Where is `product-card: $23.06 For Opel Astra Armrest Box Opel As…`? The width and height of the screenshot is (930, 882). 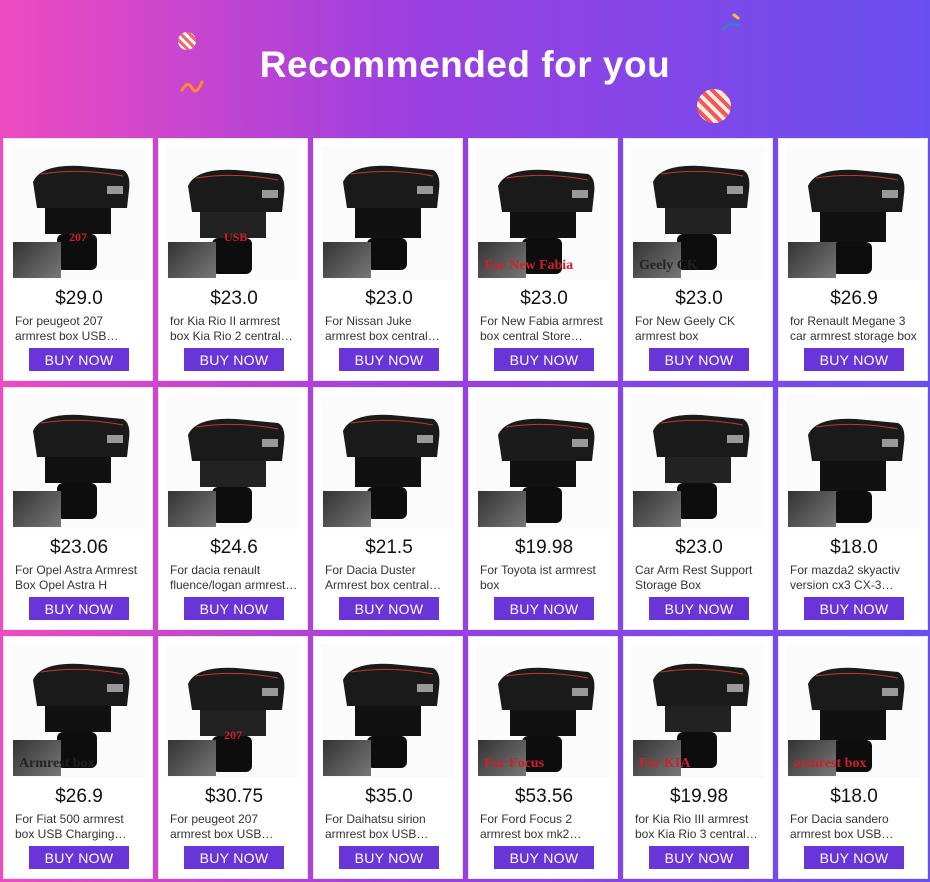
product-card: $23.06 For Opel Astra Armrest Box Opel As… is located at coordinates (78, 508).